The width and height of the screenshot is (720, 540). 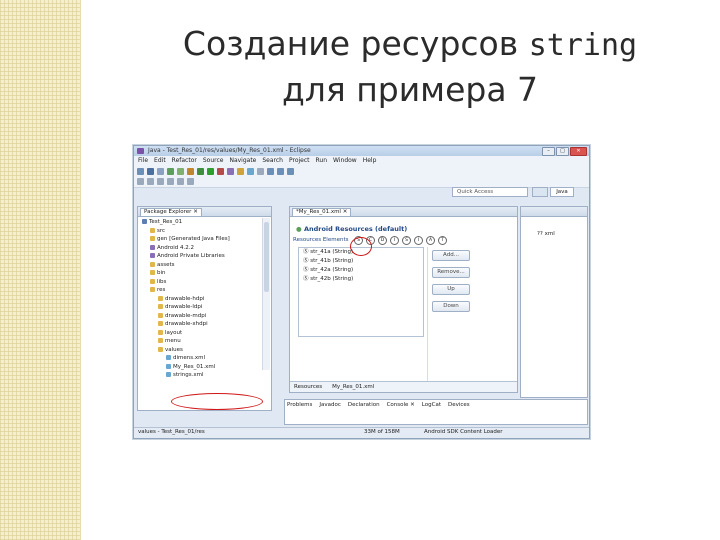 I want to click on tree-item: menu, so click(x=200, y=341).